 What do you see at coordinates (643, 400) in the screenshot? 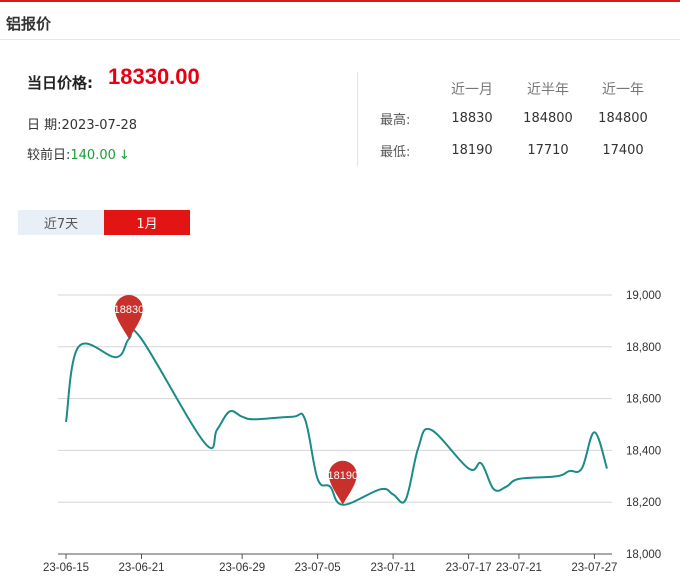
I see `y-tick-label: 18,600` at bounding box center [643, 400].